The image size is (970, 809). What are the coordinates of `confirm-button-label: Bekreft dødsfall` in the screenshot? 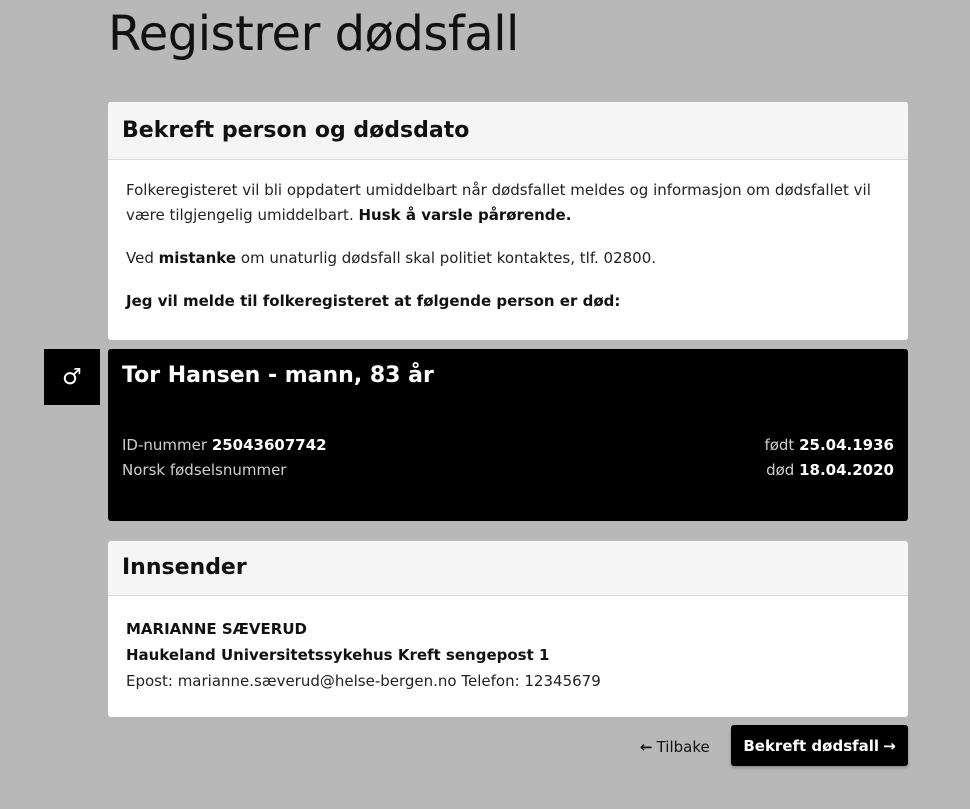 It's located at (811, 745).